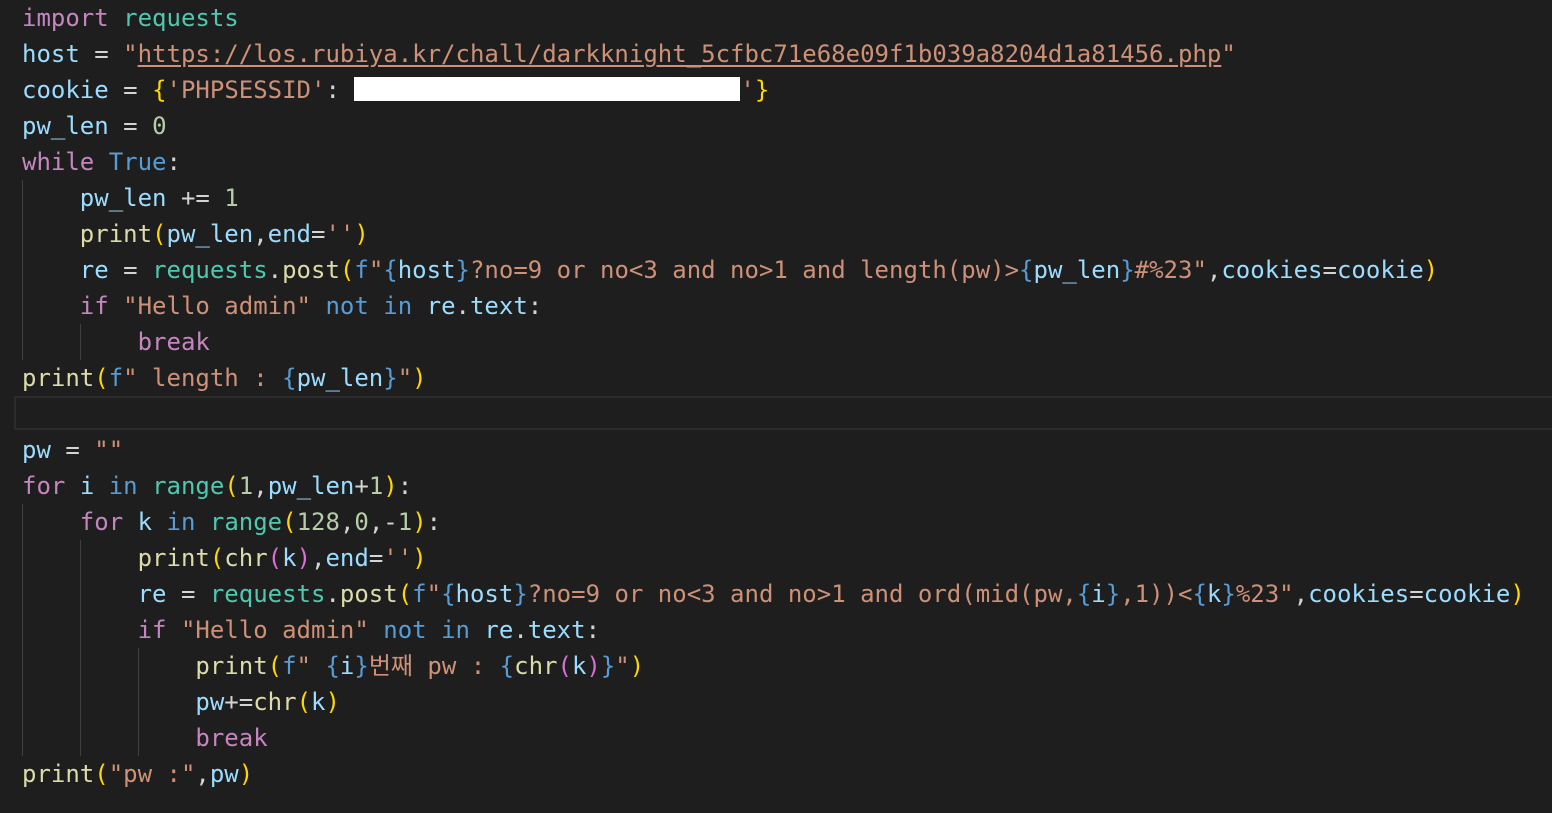 Image resolution: width=1552 pixels, height=813 pixels. Describe the element at coordinates (137, 774) in the screenshot. I see `code-line-22: print("pw :",pw)` at that location.